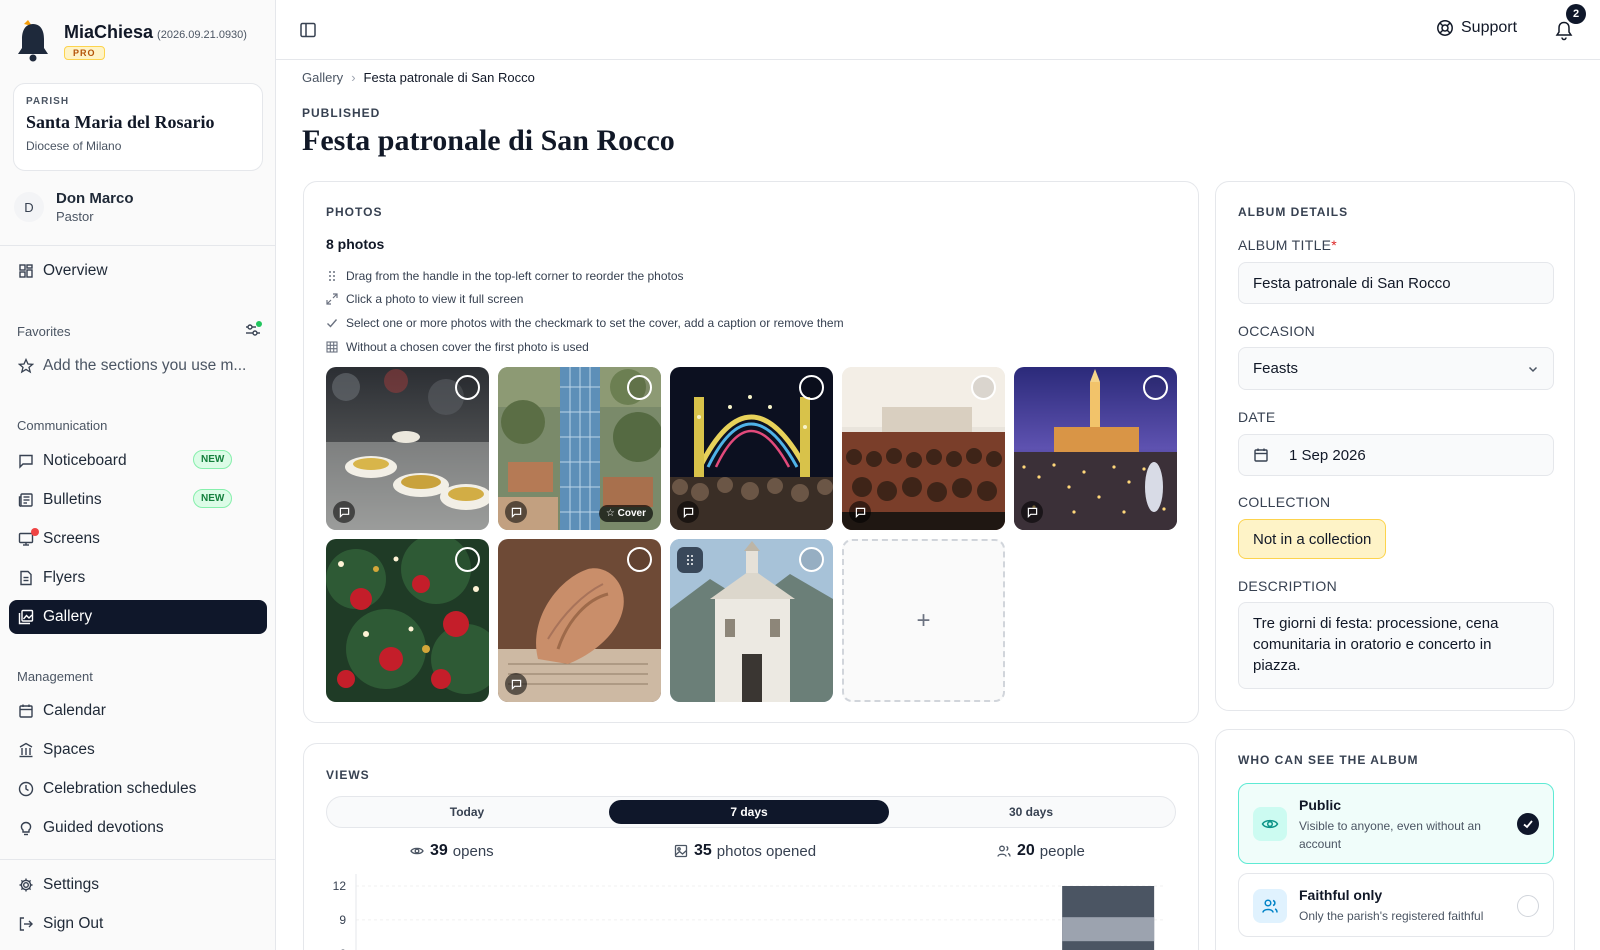  What do you see at coordinates (923, 620) in the screenshot?
I see `add-photo-button: +` at bounding box center [923, 620].